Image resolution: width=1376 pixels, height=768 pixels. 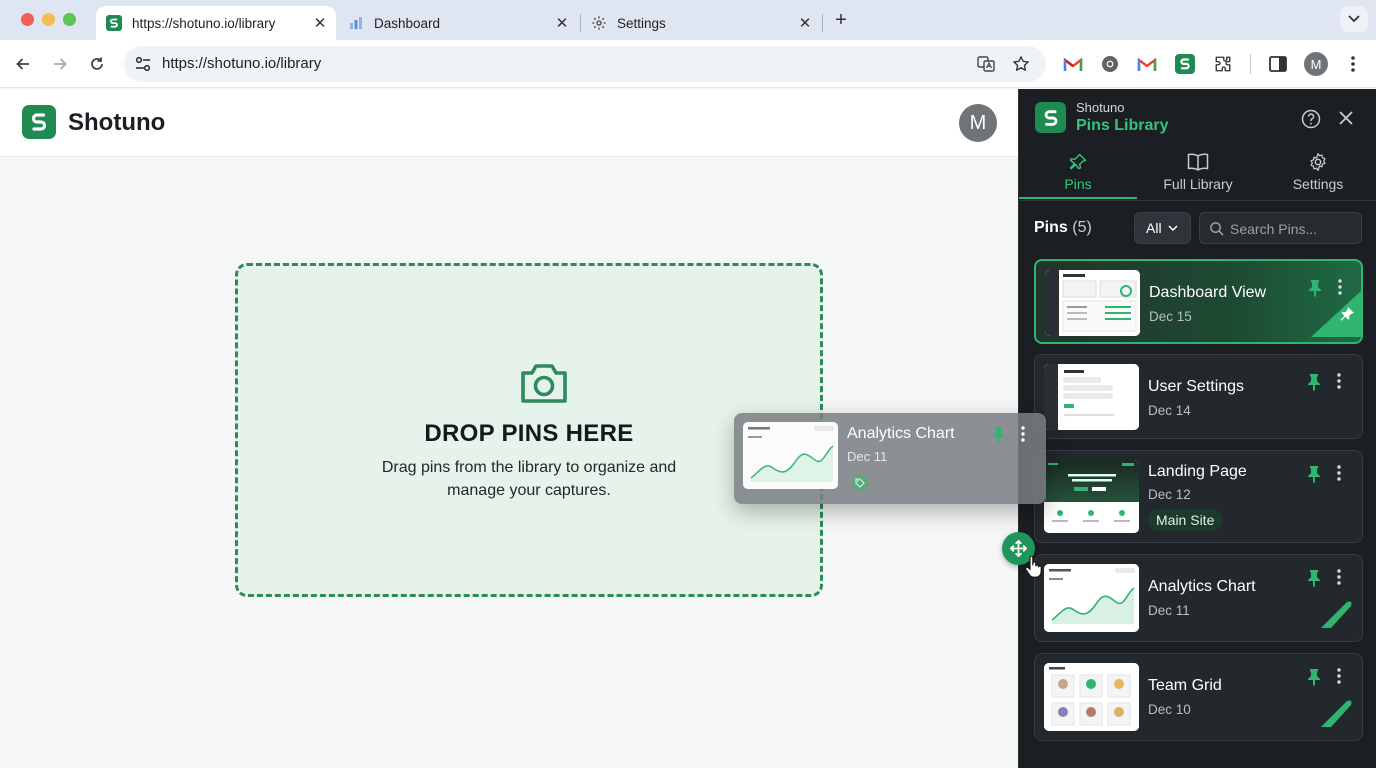 What do you see at coordinates (1021, 64) in the screenshot?
I see `bookmark-star-icon` at bounding box center [1021, 64].